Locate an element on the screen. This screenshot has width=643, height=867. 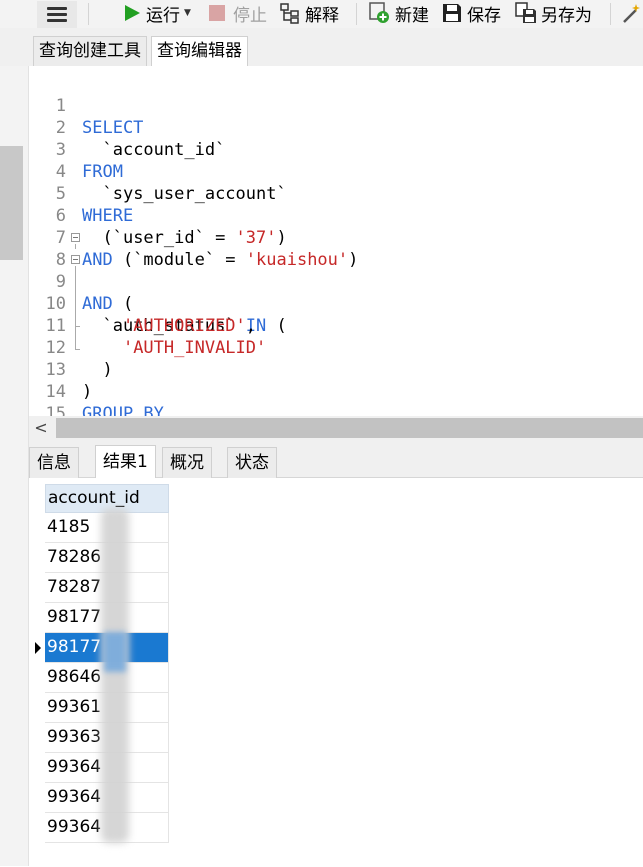
run-button: 运行 ▼ is located at coordinates (156, 13).